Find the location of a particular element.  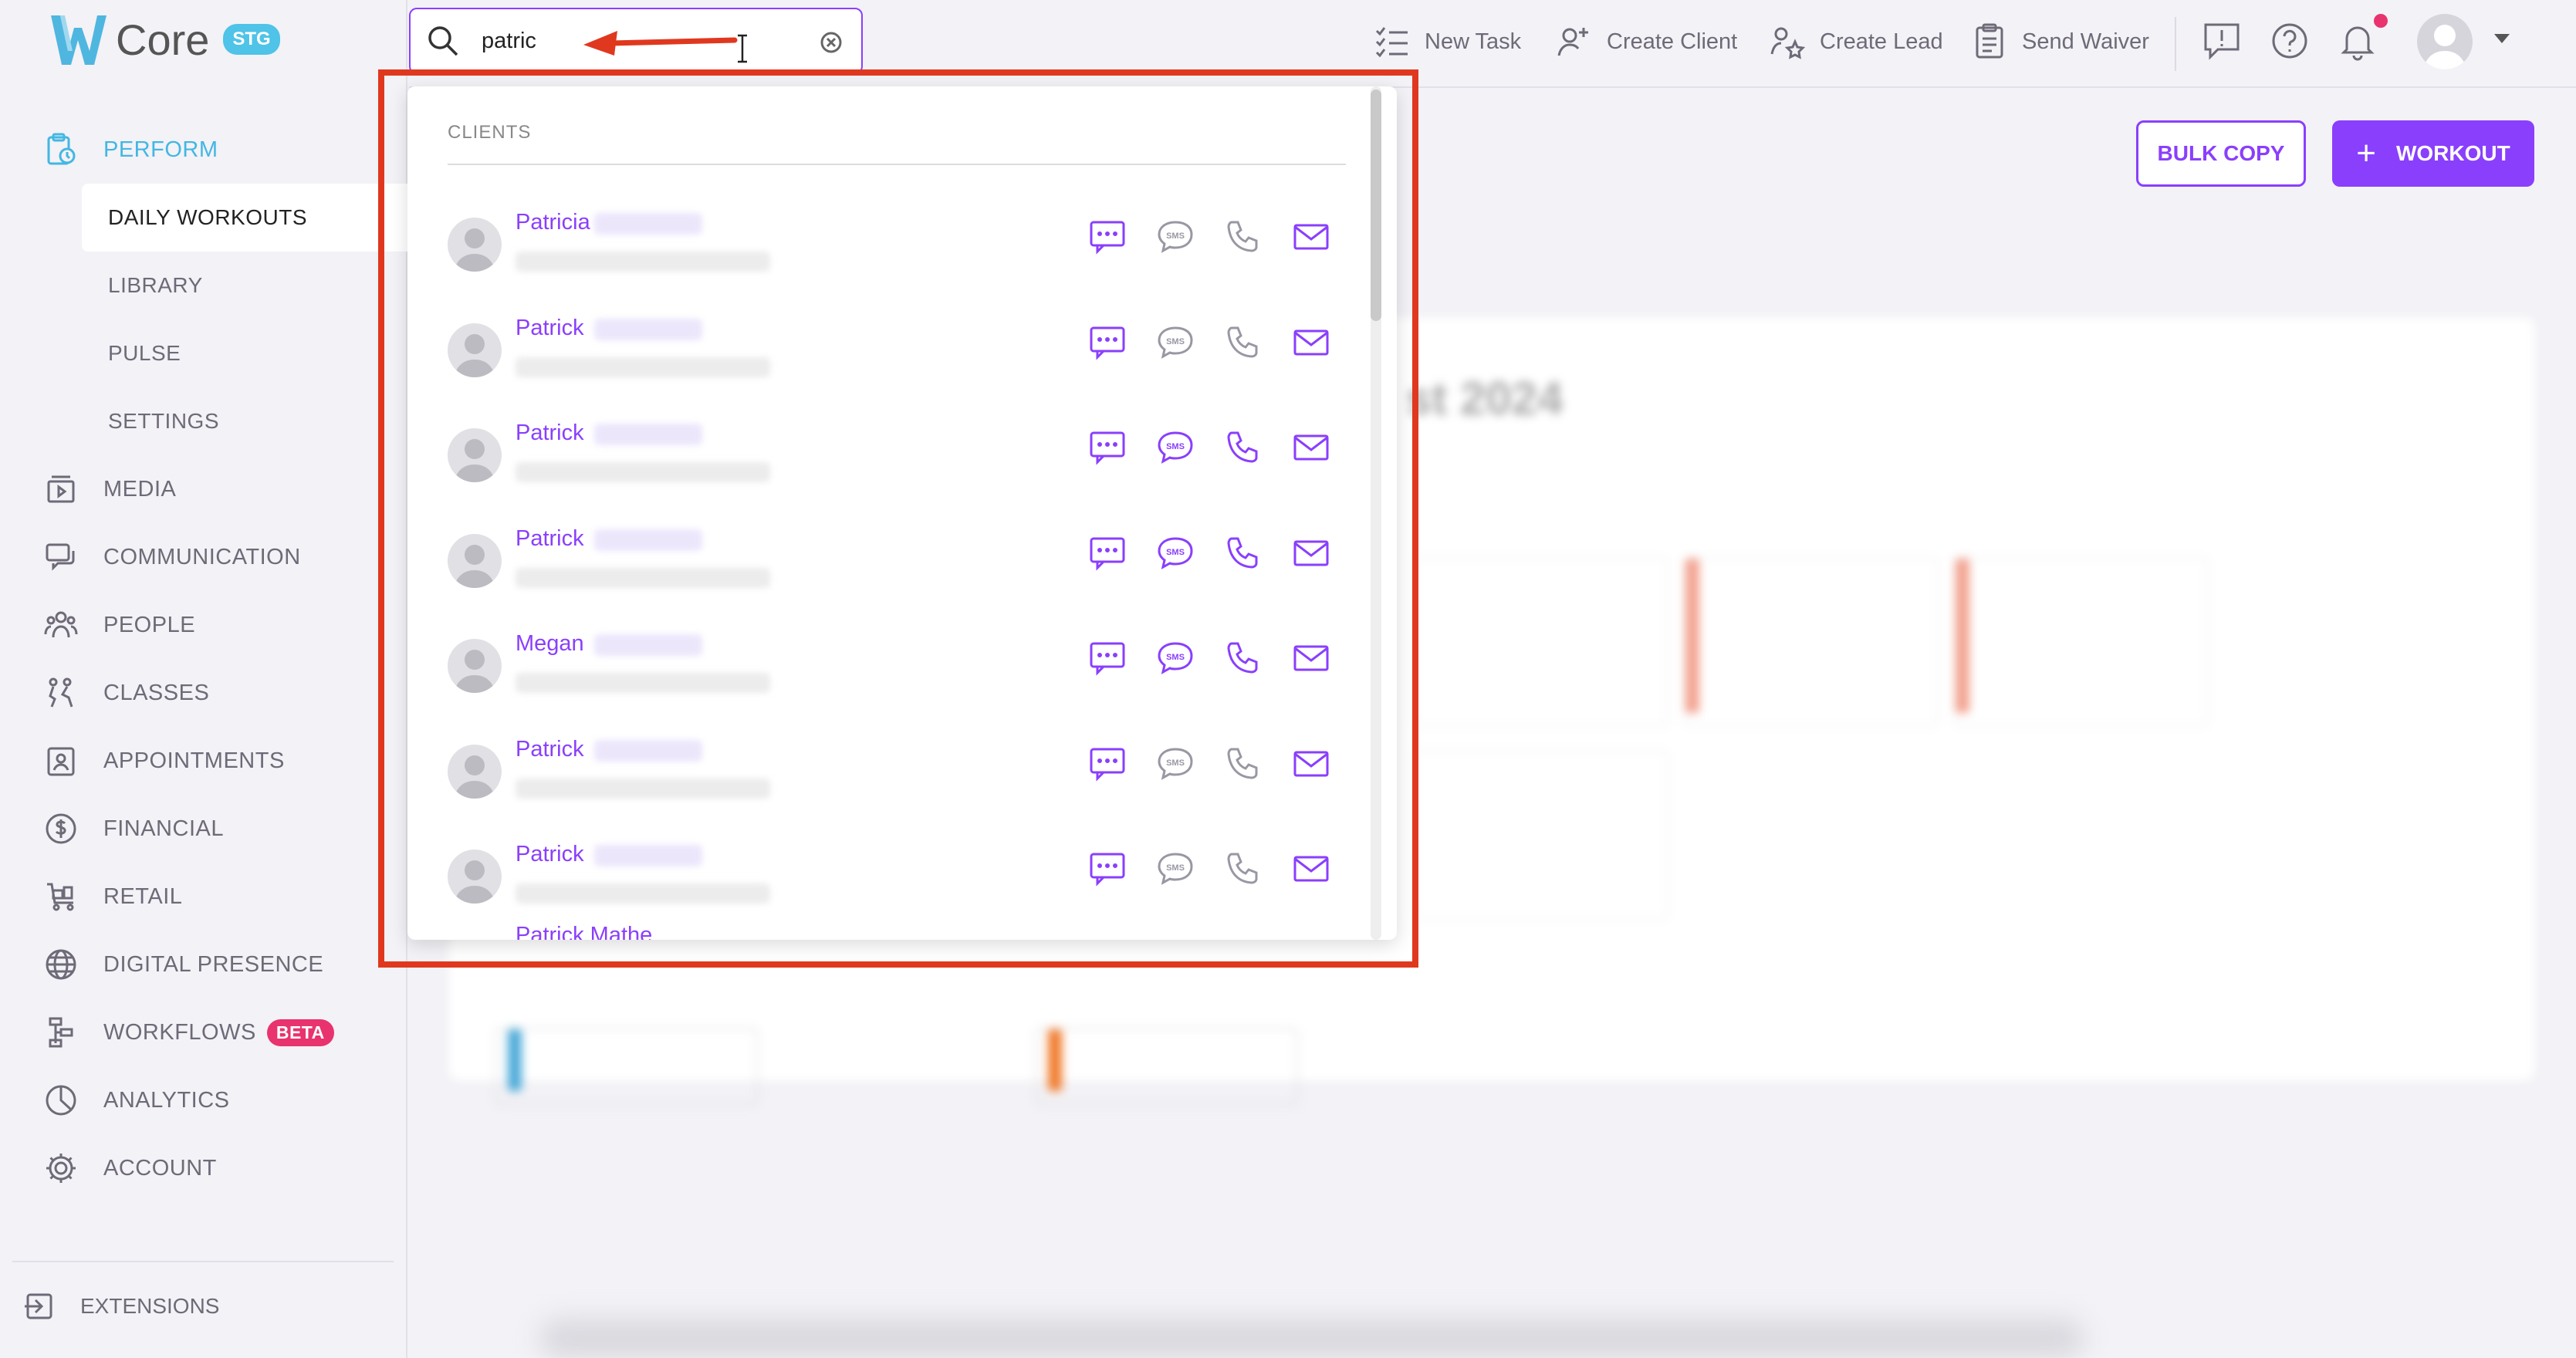

create-client-button: Create Client is located at coordinates (1646, 41).